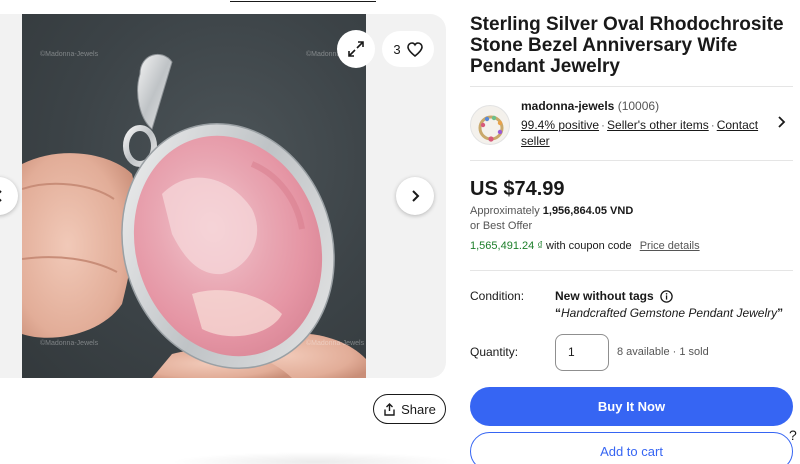 This screenshot has width=800, height=464. I want to click on condition-description: “Handcrafted Gemstone Pendant Jewelry”, so click(669, 313).